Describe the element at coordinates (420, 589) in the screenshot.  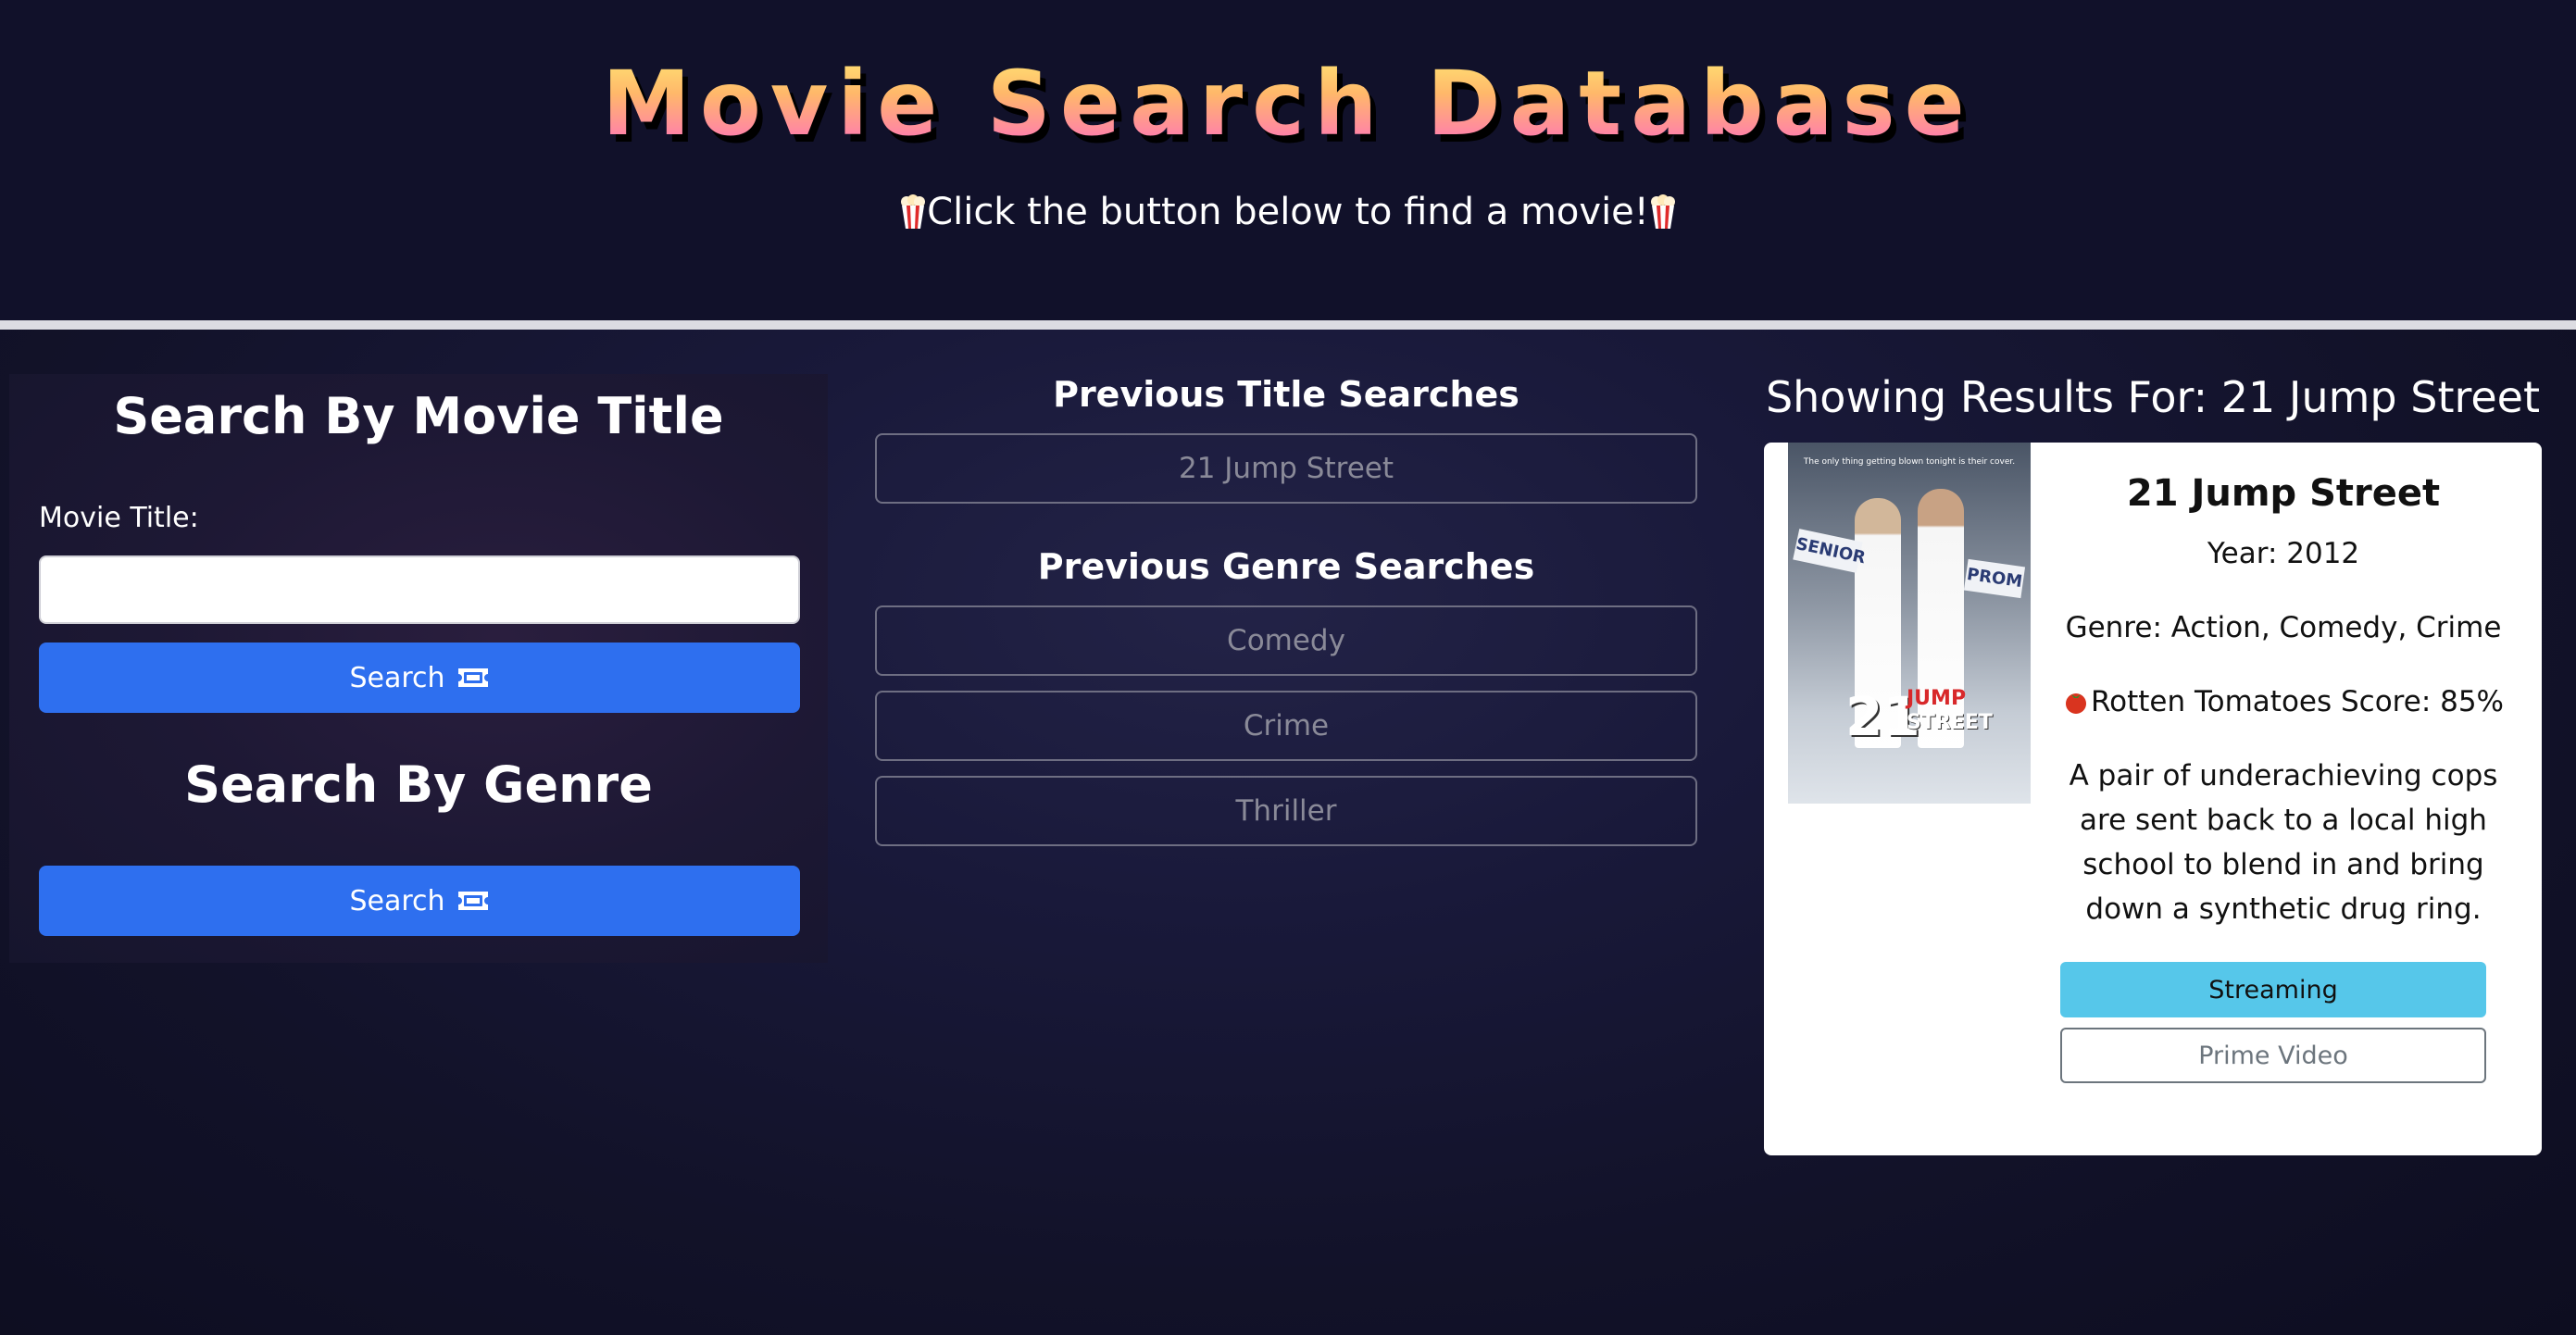
I see `movie-title-input` at that location.